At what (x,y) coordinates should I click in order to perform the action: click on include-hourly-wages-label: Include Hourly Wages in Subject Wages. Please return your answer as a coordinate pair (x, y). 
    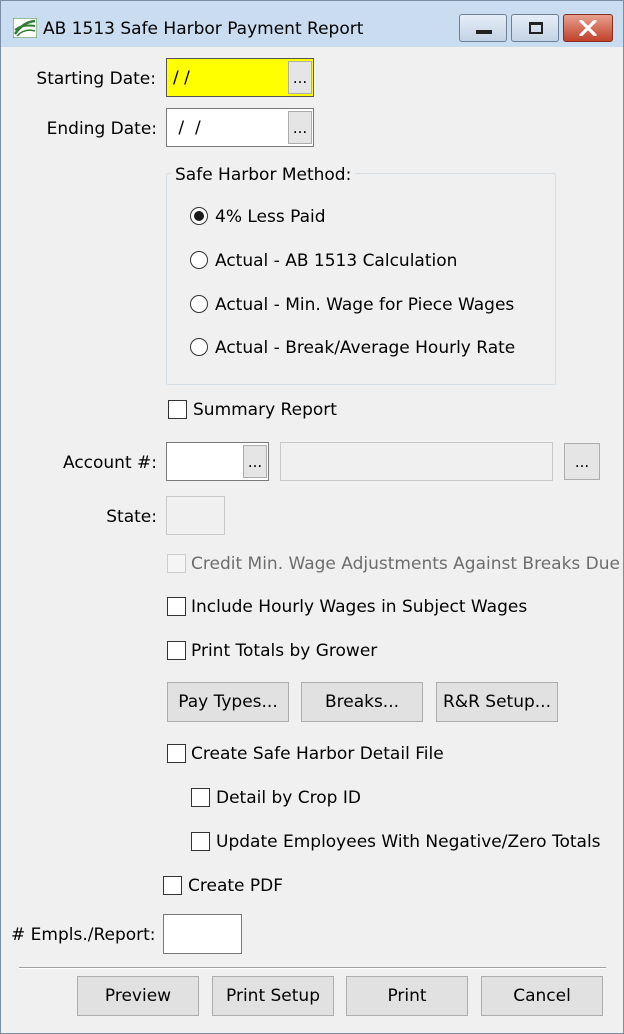
    Looking at the image, I should click on (359, 607).